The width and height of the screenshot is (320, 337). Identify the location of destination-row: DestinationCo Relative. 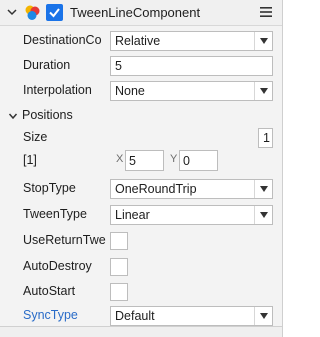
(141, 40).